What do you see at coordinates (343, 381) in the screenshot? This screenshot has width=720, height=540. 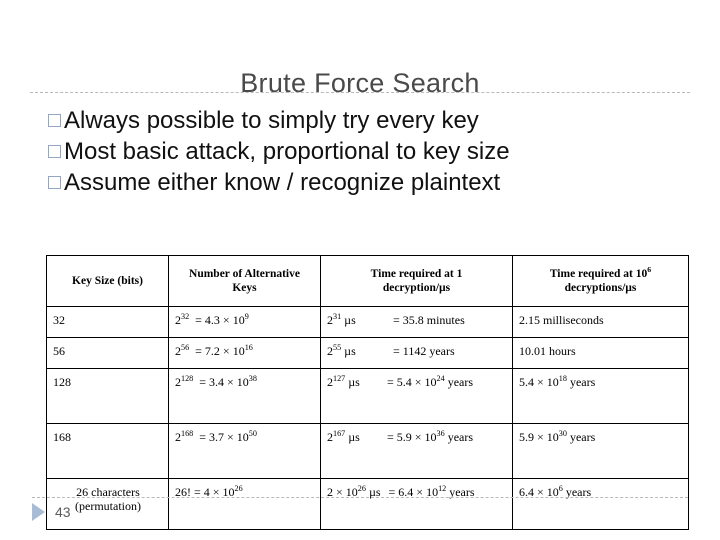 I see `time-value: 2127 µs` at bounding box center [343, 381].